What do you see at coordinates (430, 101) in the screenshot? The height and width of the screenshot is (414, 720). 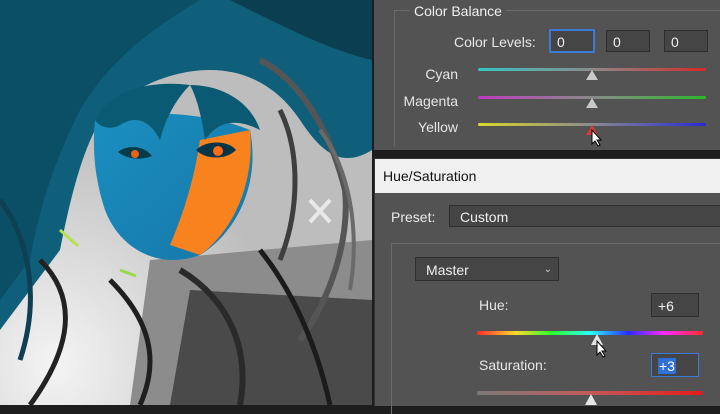 I see `magenta-label: Magenta` at bounding box center [430, 101].